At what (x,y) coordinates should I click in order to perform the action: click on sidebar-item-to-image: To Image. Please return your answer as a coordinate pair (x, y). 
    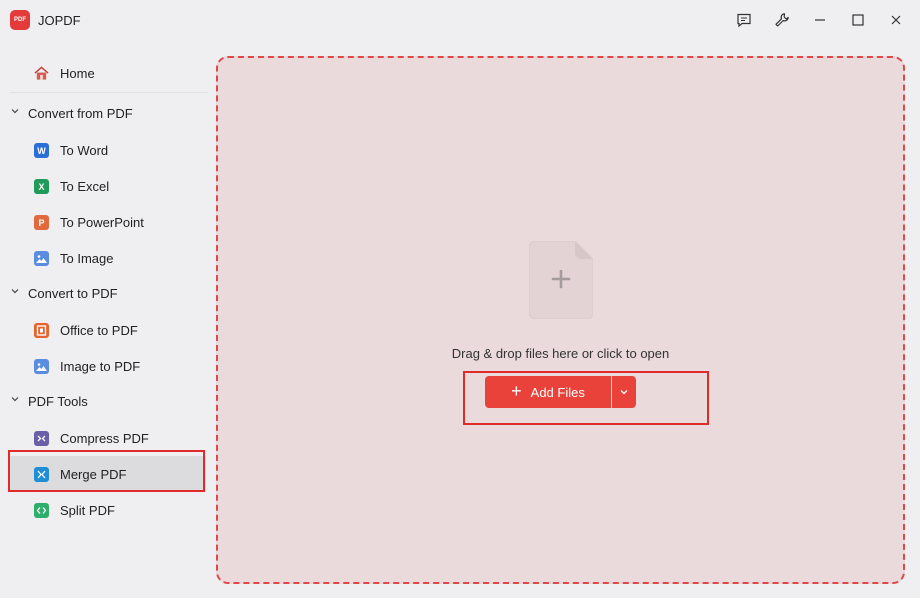
    Looking at the image, I should click on (108, 258).